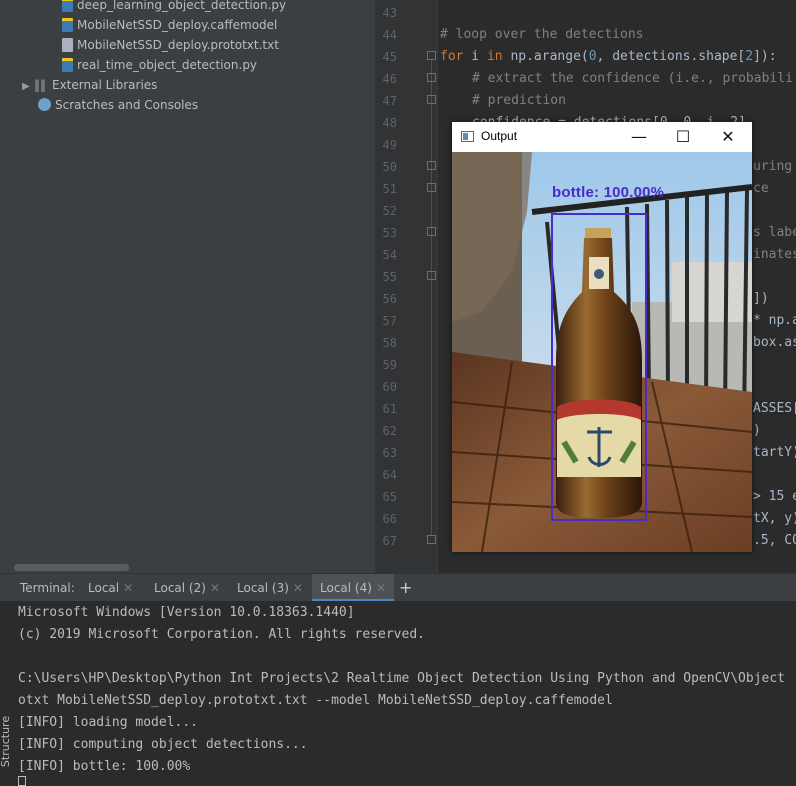 This screenshot has width=796, height=786. I want to click on line-number: 43, so click(389, 13).